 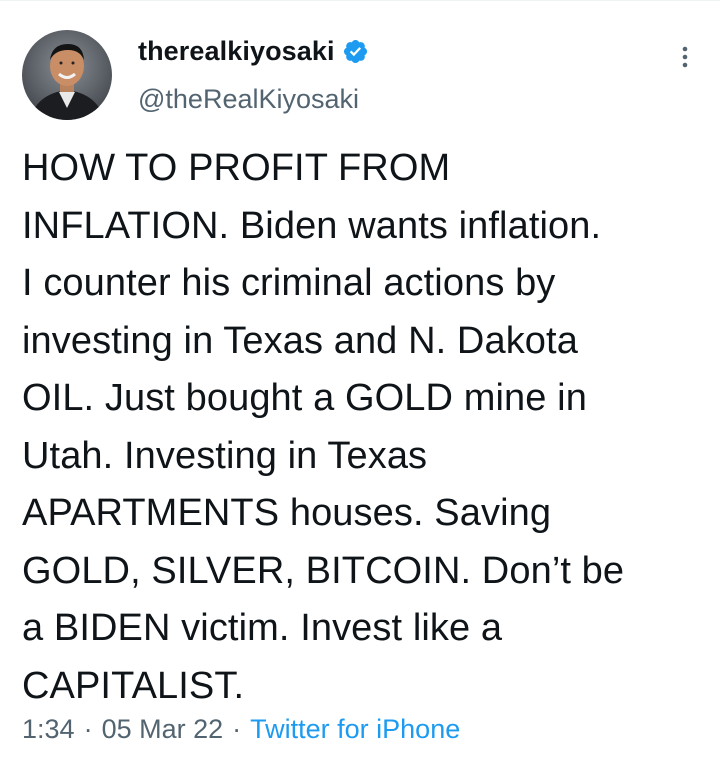 I want to click on user-handle: @theRealKiyosaki, so click(x=248, y=99).